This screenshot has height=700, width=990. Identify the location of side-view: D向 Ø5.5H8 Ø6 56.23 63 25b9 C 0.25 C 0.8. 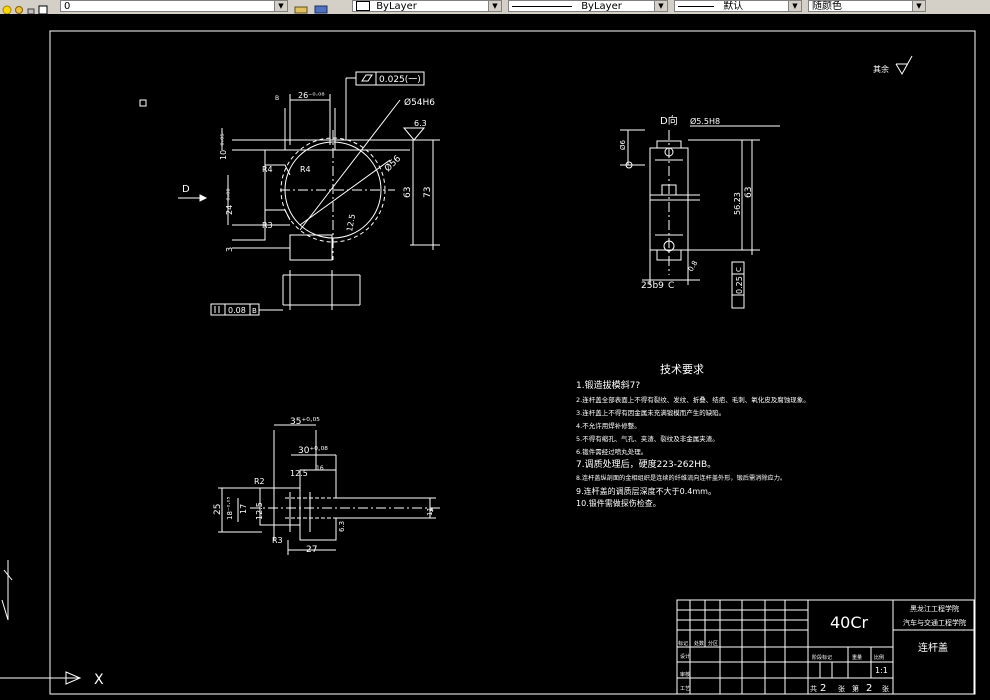
(699, 211).